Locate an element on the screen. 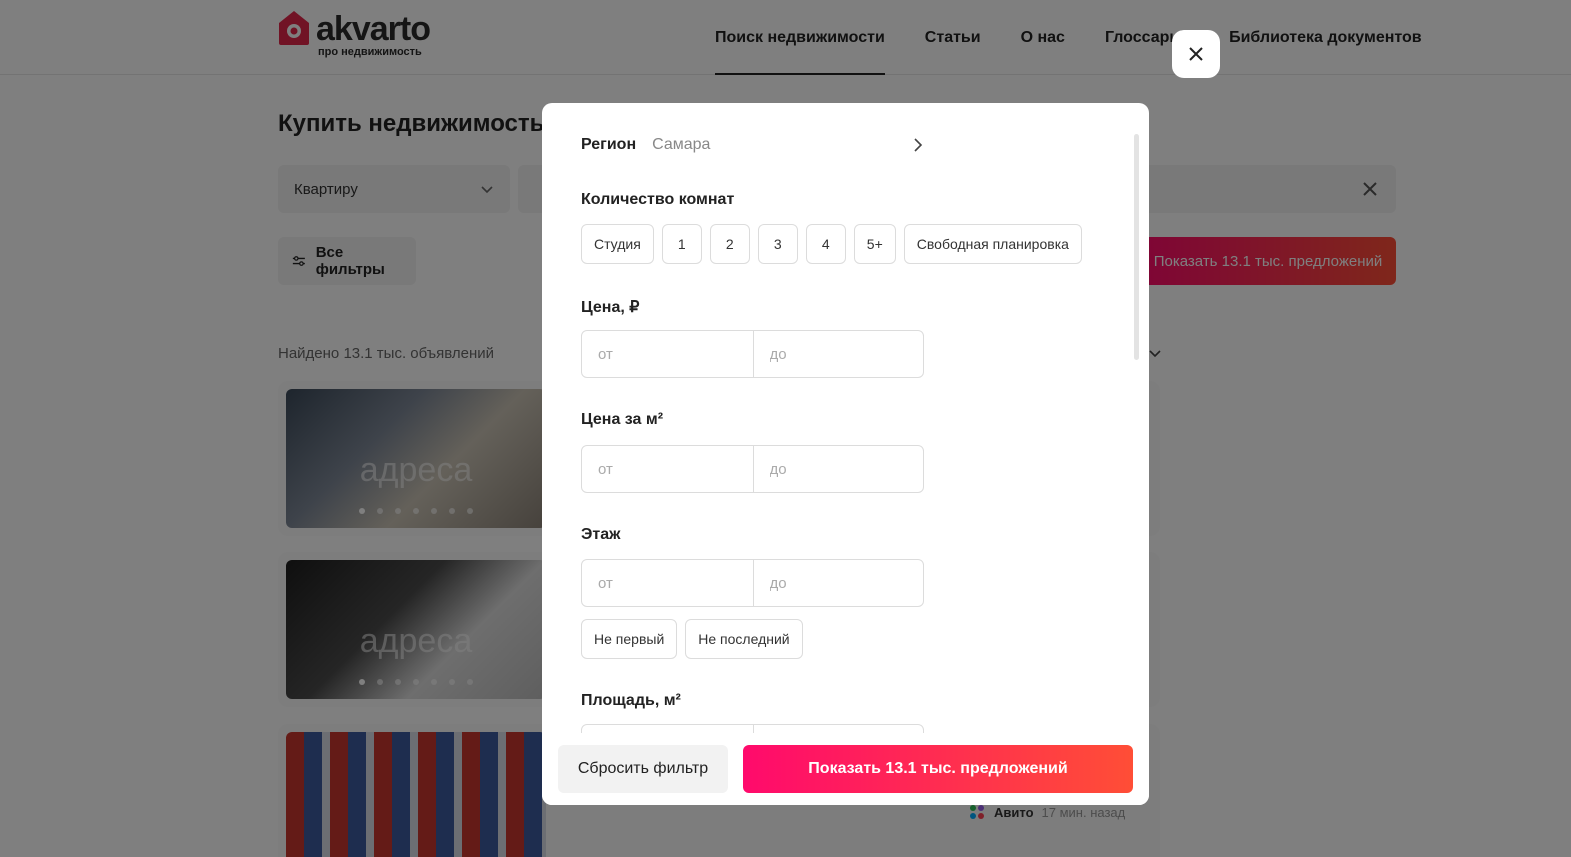 The height and width of the screenshot is (857, 1571). price-title: Цена, ₽ is located at coordinates (610, 307).